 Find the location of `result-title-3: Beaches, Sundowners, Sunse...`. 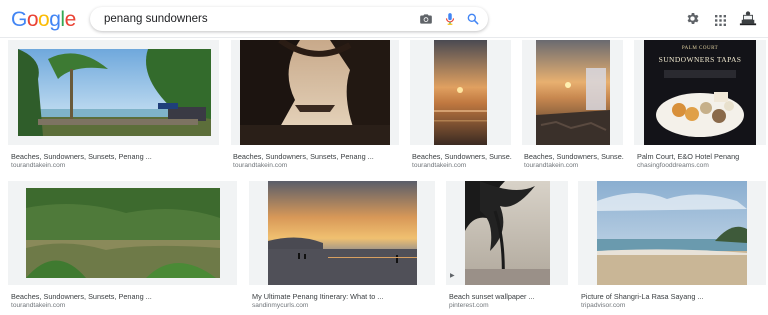

result-title-3: Beaches, Sundowners, Sunse... is located at coordinates (462, 156).